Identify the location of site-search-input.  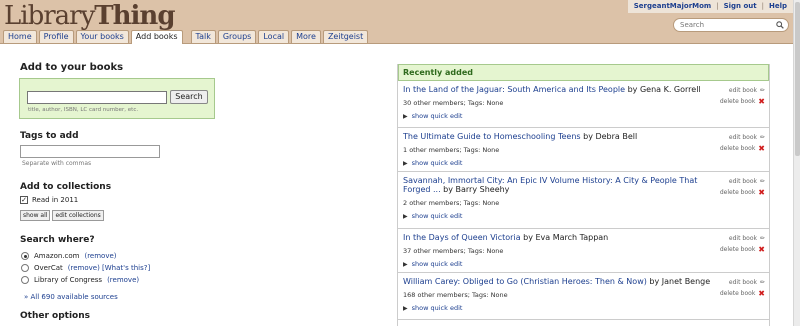
(731, 25).